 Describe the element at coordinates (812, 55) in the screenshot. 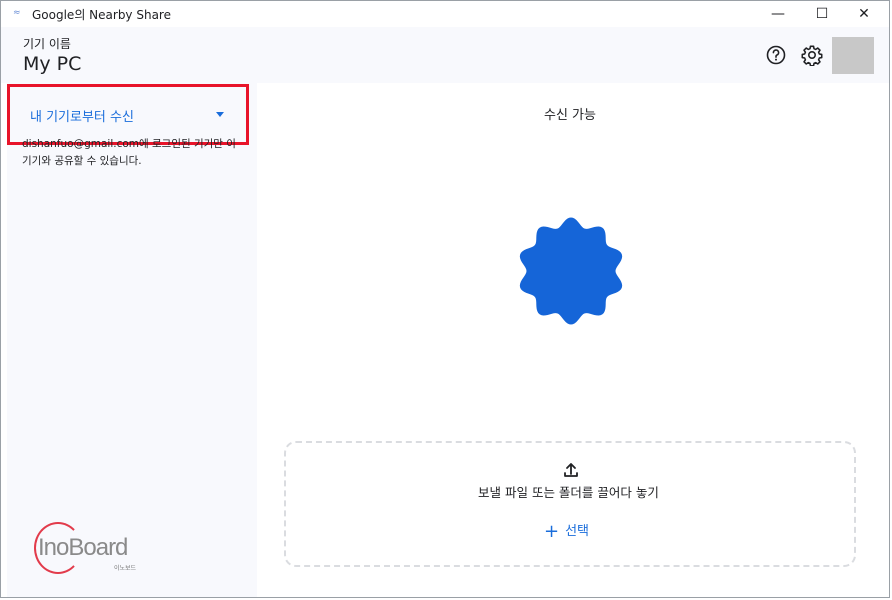

I see `gear-icon` at that location.